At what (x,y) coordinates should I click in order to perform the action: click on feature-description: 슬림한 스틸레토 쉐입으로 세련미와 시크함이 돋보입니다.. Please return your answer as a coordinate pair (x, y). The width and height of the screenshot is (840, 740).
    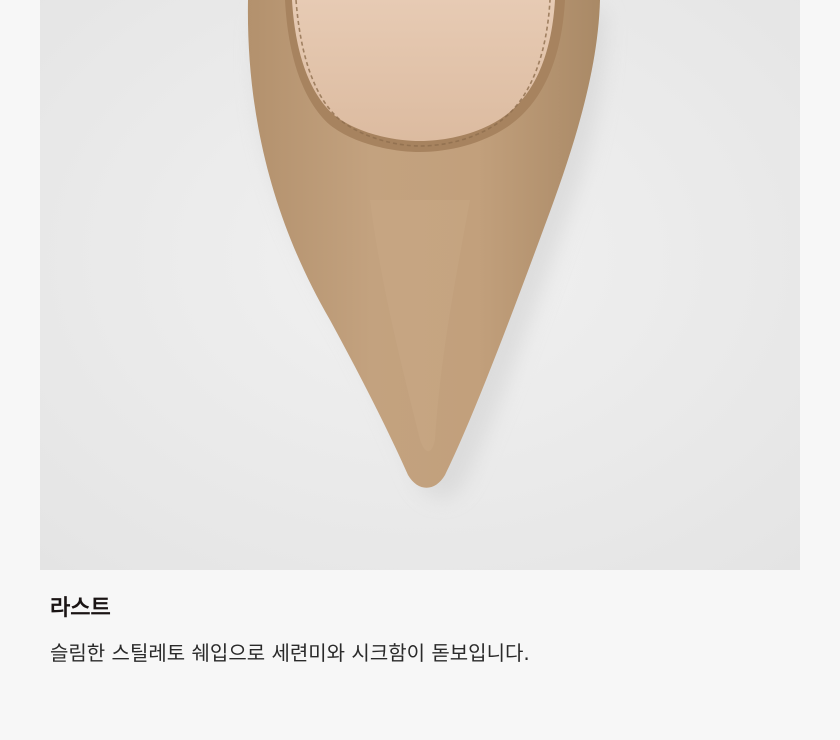
    Looking at the image, I should click on (290, 653).